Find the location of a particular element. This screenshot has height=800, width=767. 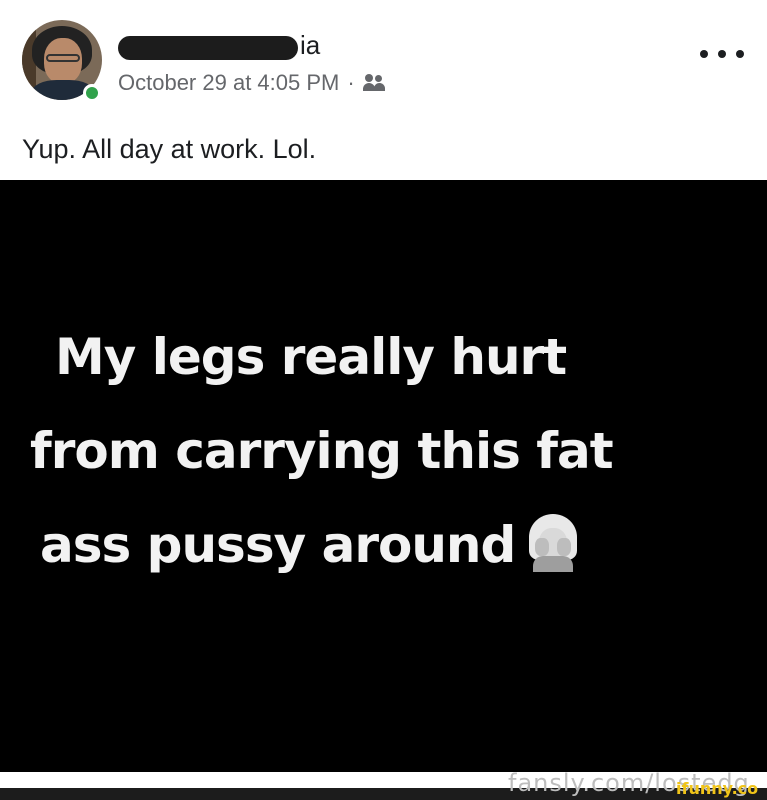

author-name-redaction is located at coordinates (208, 48).